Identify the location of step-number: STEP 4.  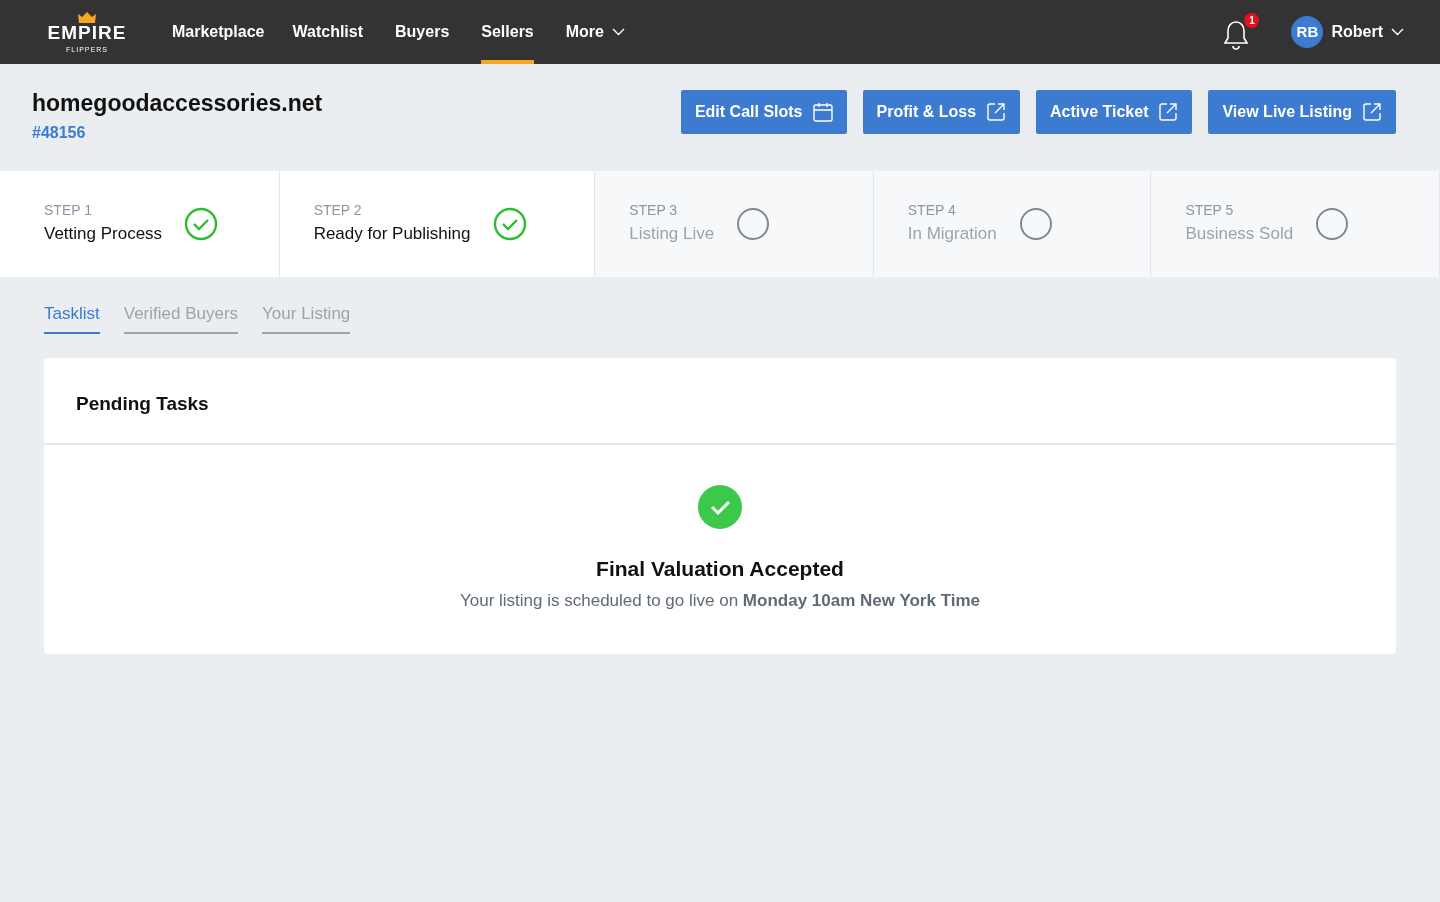
(932, 211).